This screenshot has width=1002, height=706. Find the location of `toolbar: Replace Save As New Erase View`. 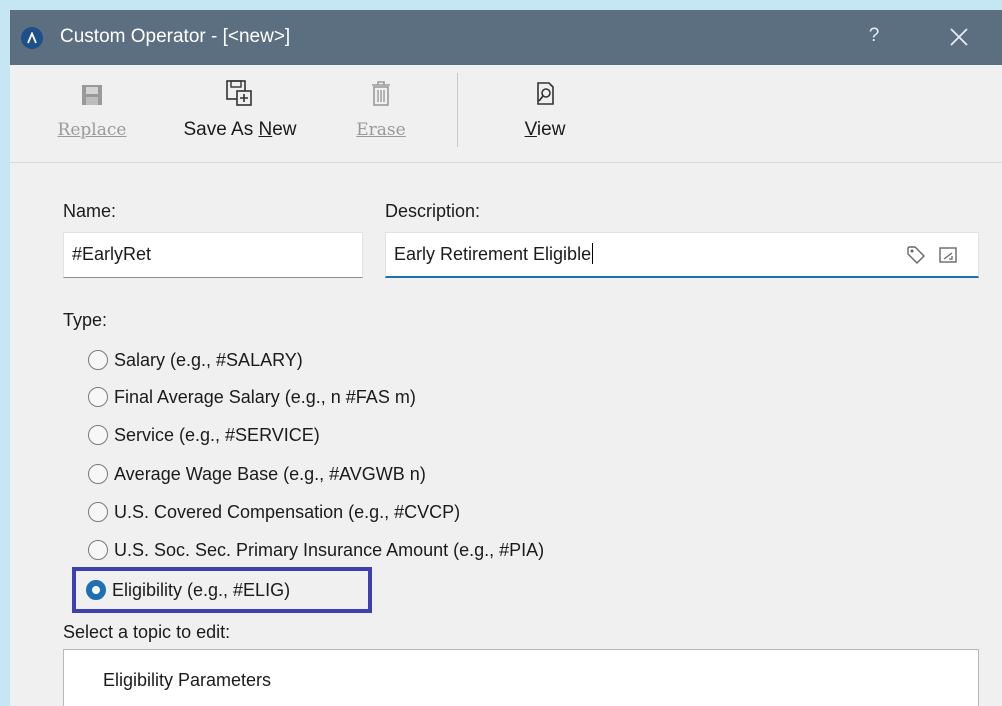

toolbar: Replace Save As New Erase View is located at coordinates (506, 114).